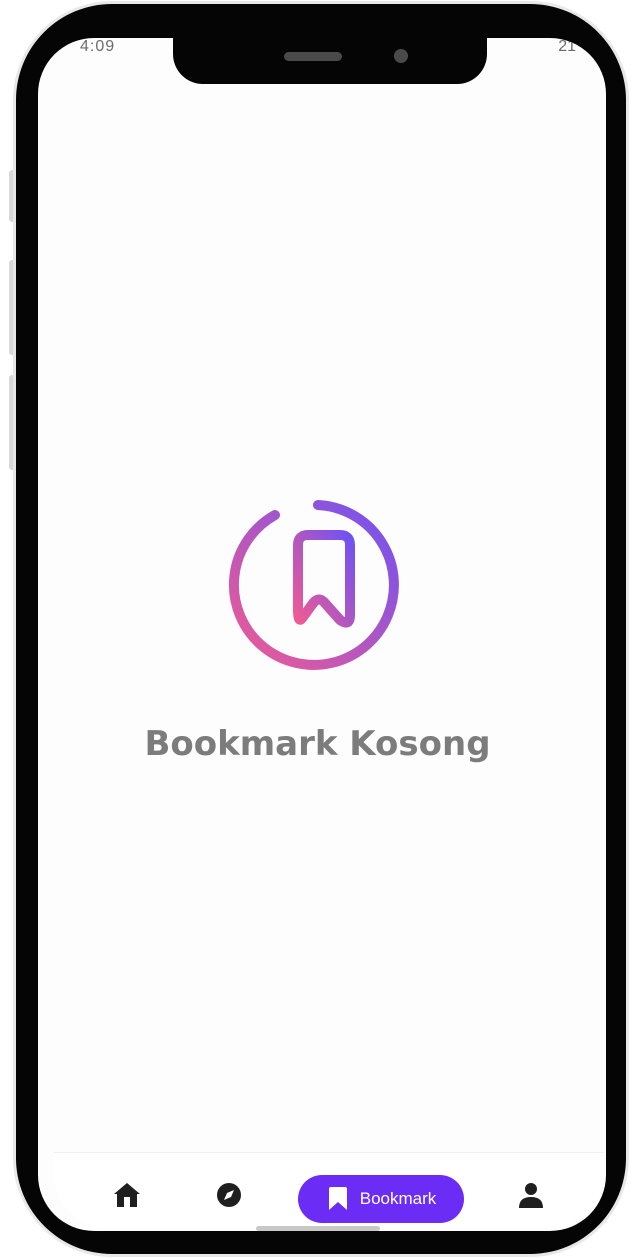  What do you see at coordinates (398, 1198) in the screenshot?
I see `nav-bookmark-label: Bookmark` at bounding box center [398, 1198].